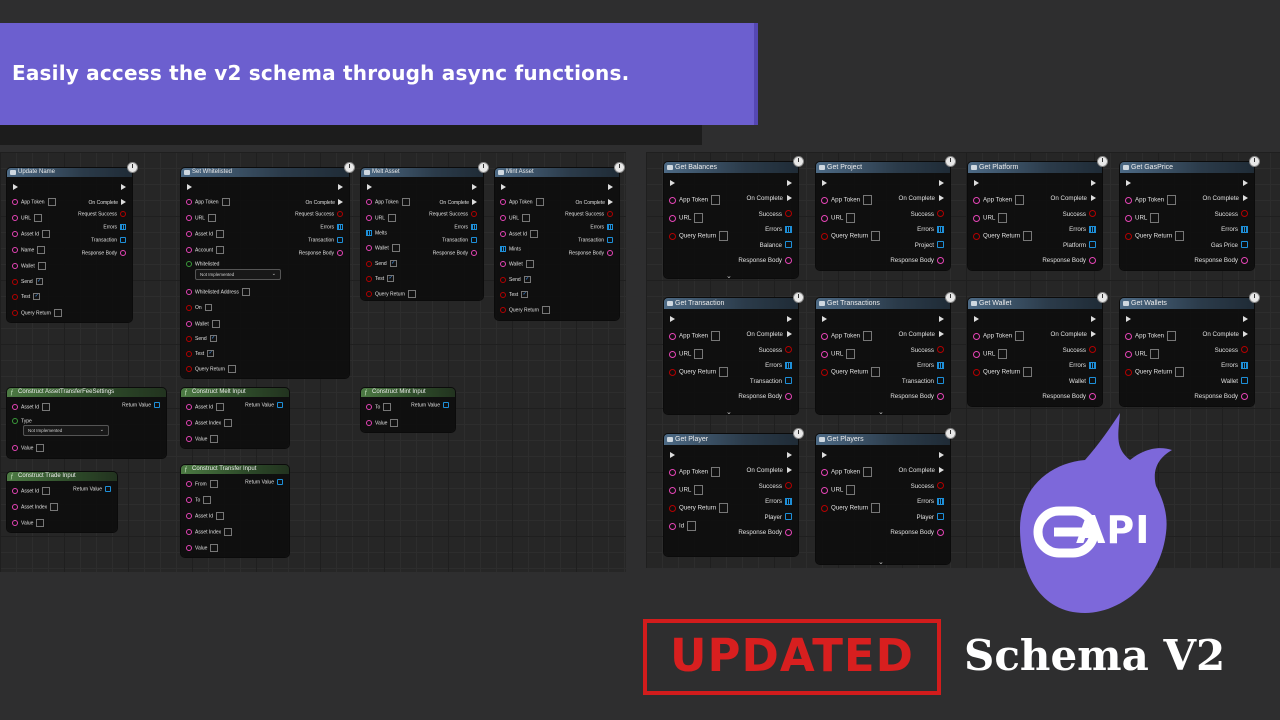 Image resolution: width=1280 pixels, height=720 pixels. What do you see at coordinates (218, 292) in the screenshot?
I see `pin-whitelisted-address: Whitelisted Address` at bounding box center [218, 292].